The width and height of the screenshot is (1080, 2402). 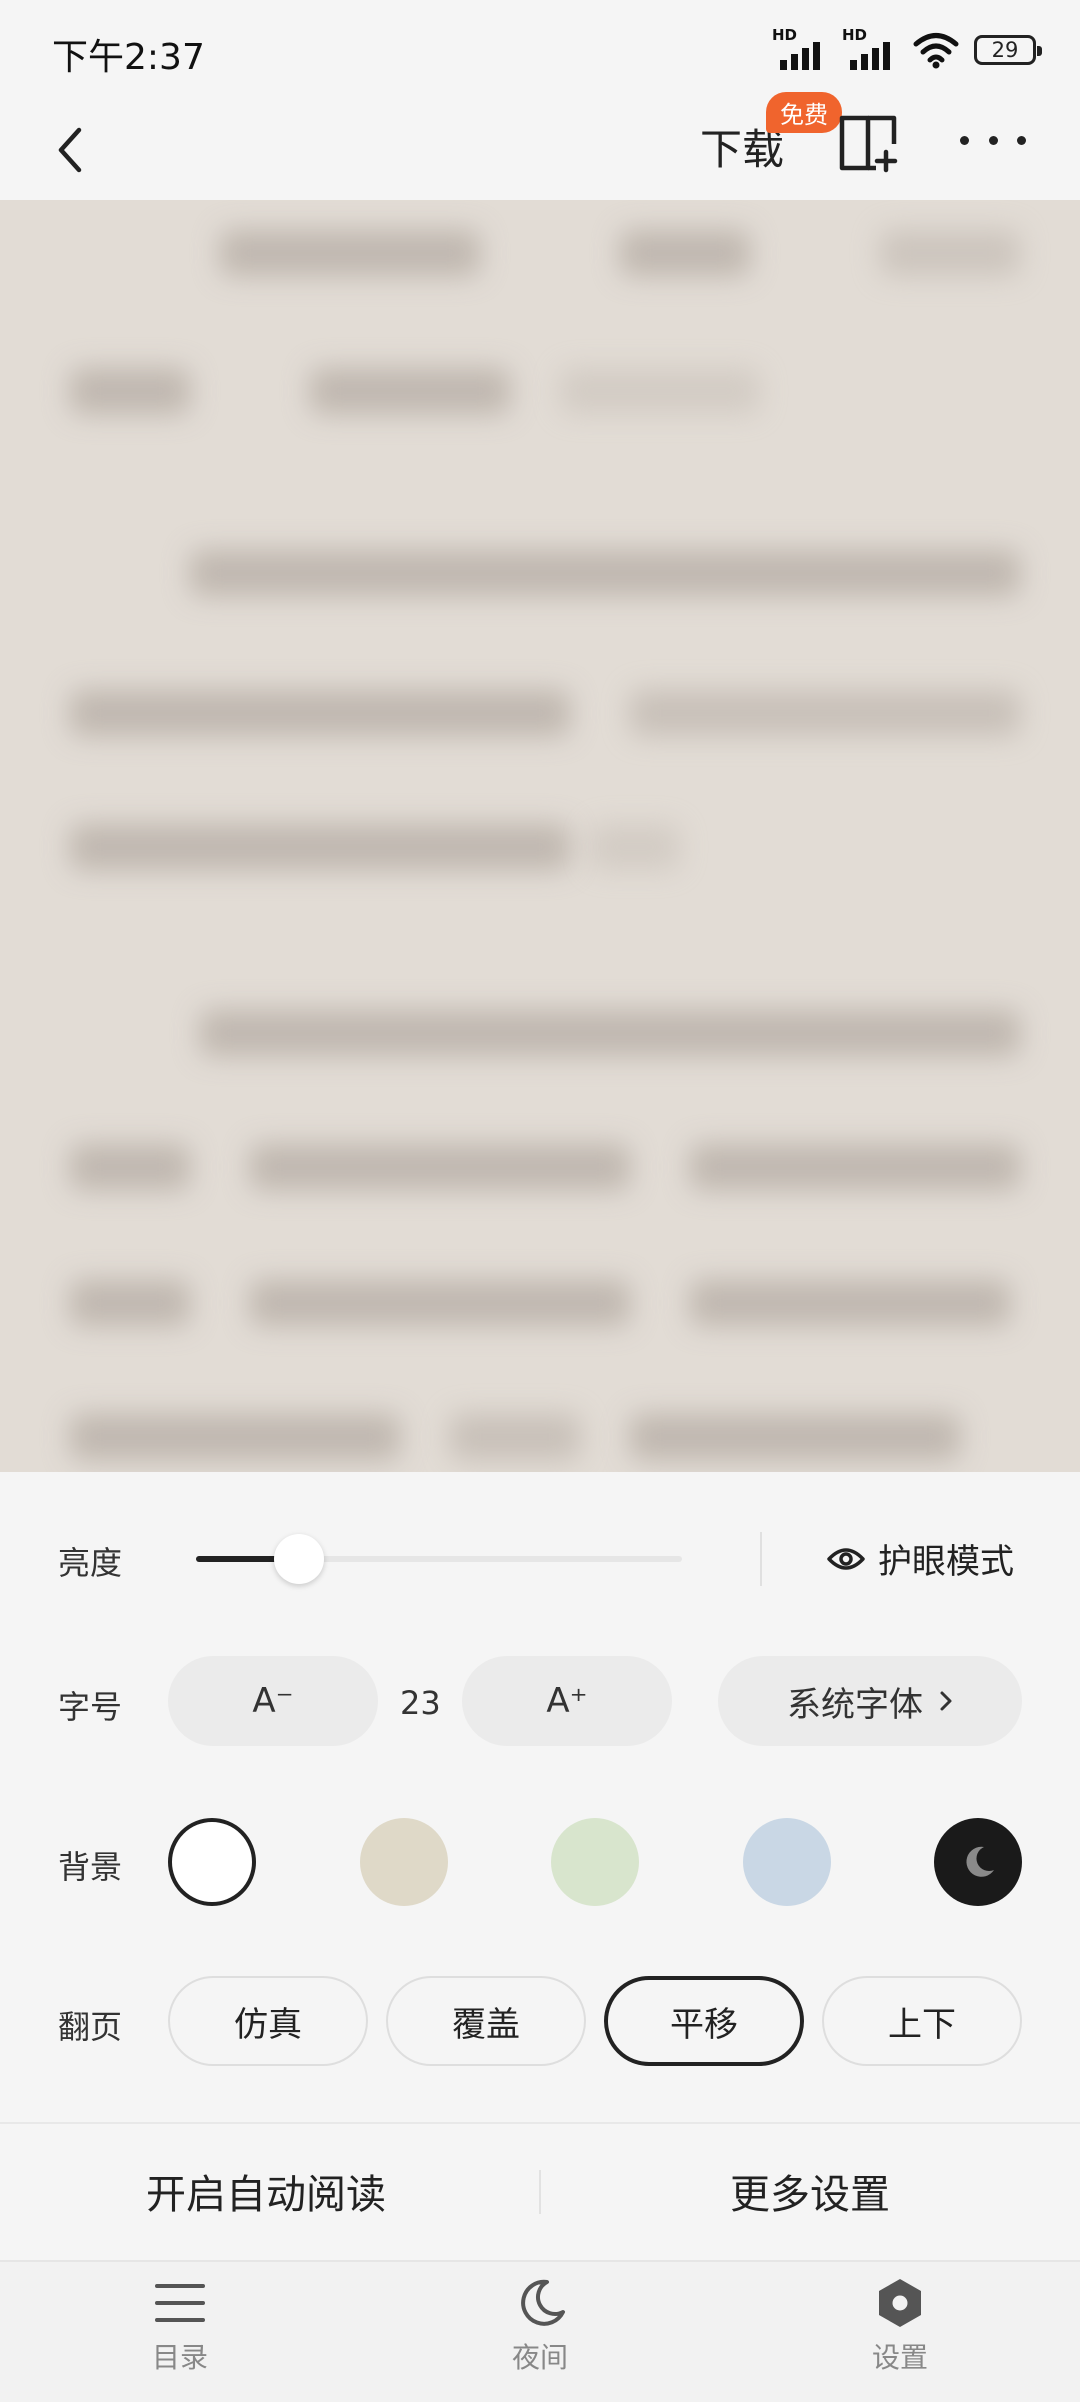 I want to click on background-label: 背景, so click(x=90, y=1867).